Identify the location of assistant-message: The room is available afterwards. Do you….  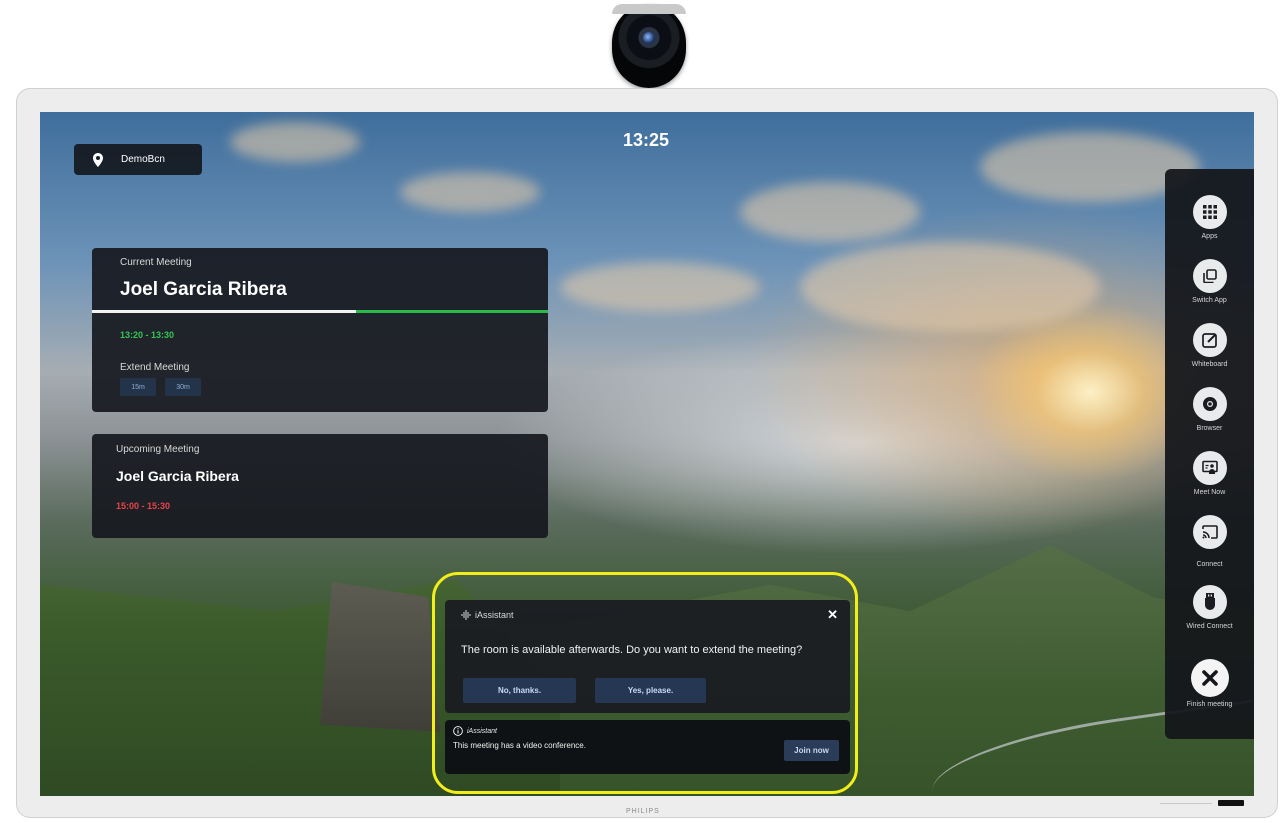
(632, 650).